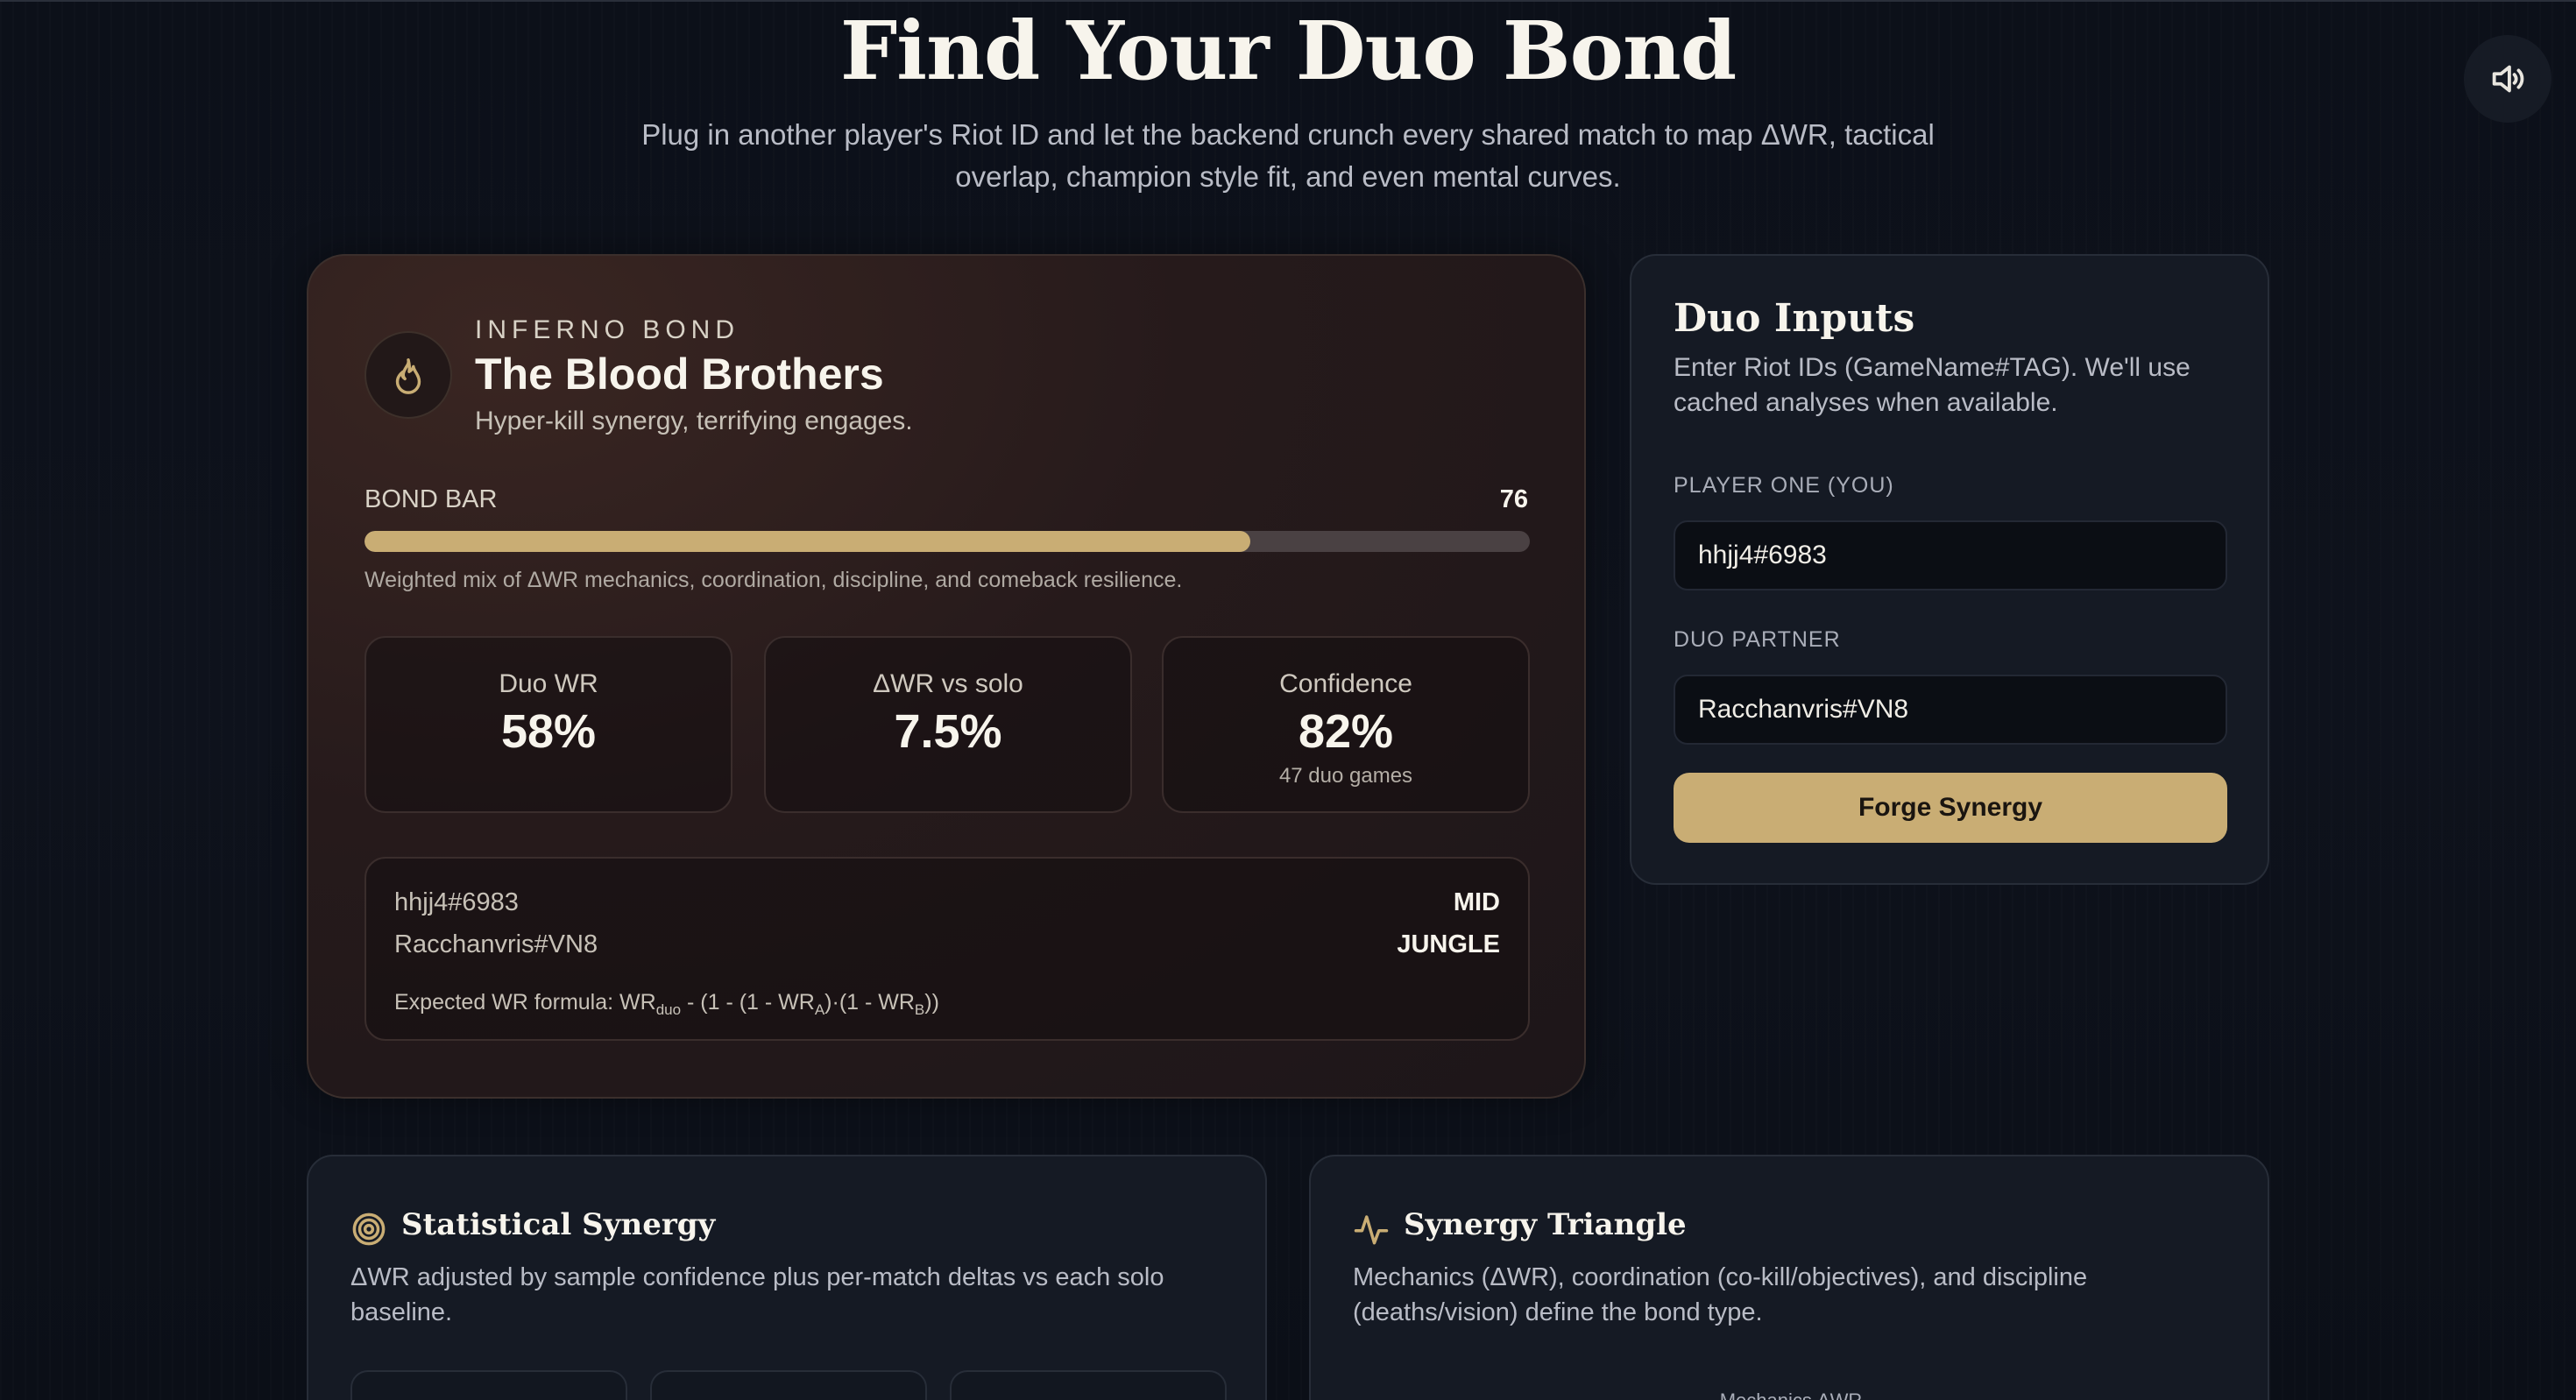  I want to click on flame-icon, so click(408, 376).